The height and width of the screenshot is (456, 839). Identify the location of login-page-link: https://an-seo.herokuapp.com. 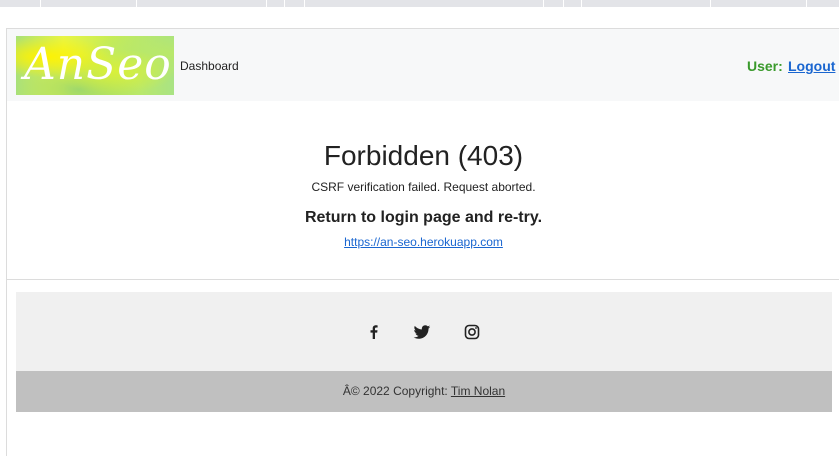
(423, 242).